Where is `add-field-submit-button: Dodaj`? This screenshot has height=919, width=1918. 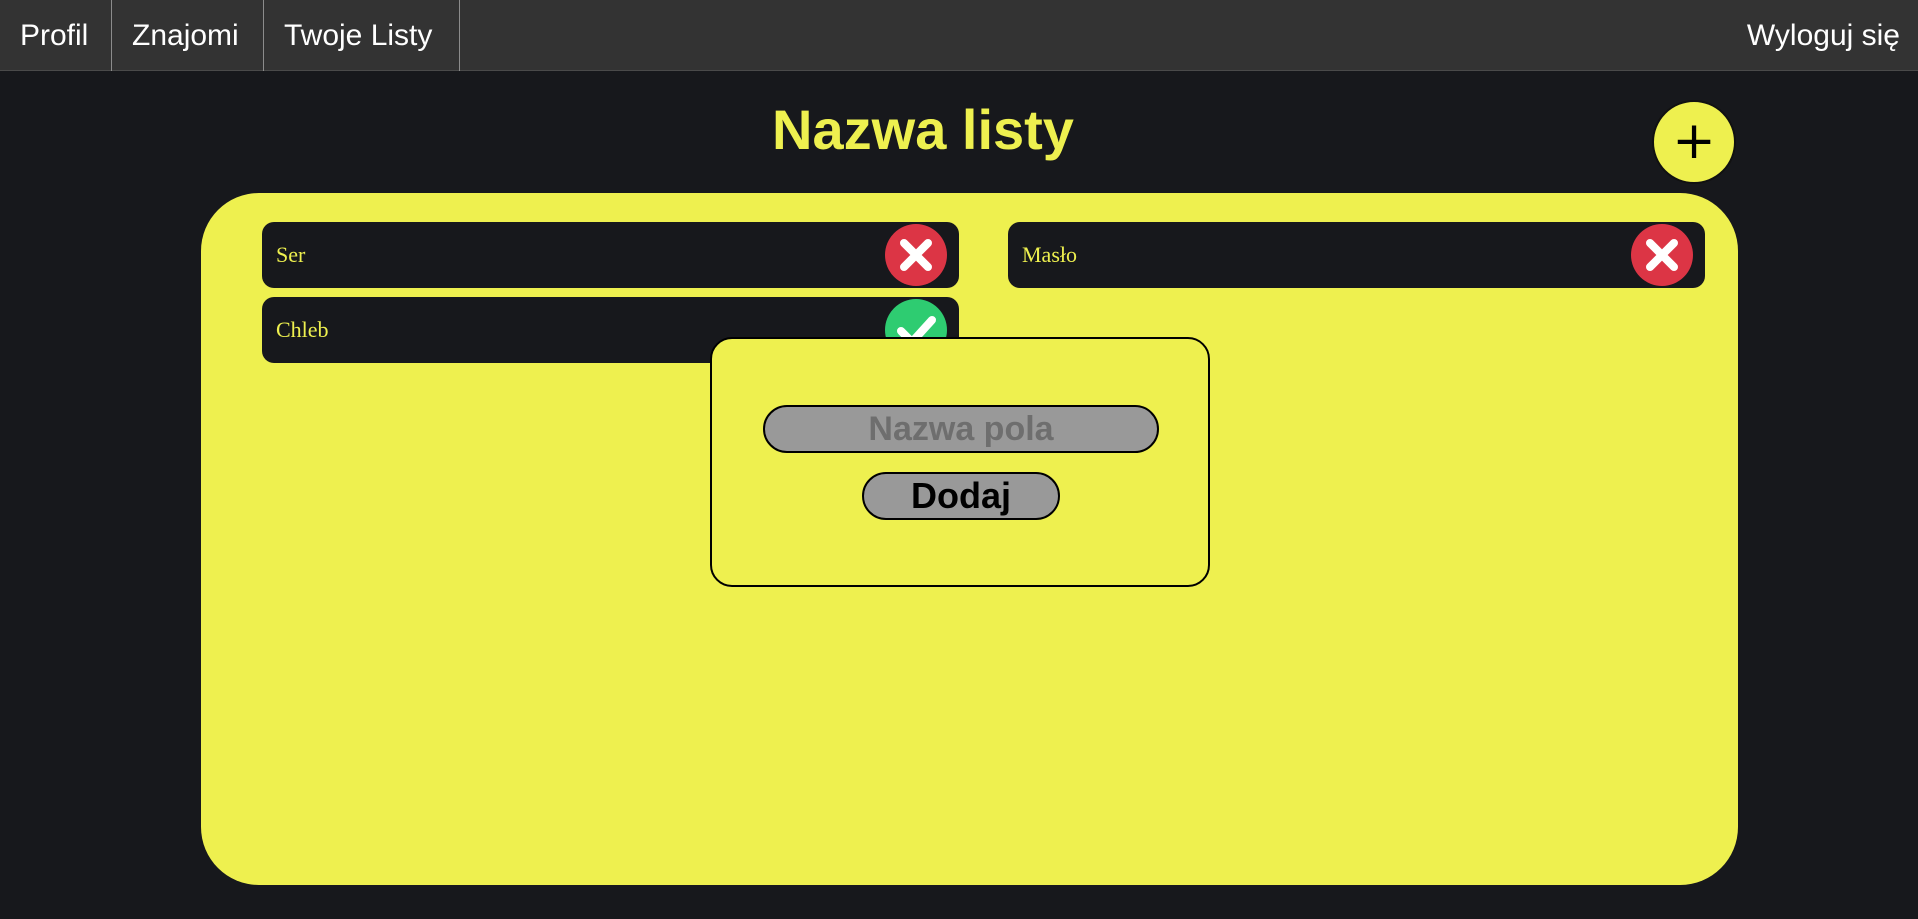
add-field-submit-button: Dodaj is located at coordinates (961, 496).